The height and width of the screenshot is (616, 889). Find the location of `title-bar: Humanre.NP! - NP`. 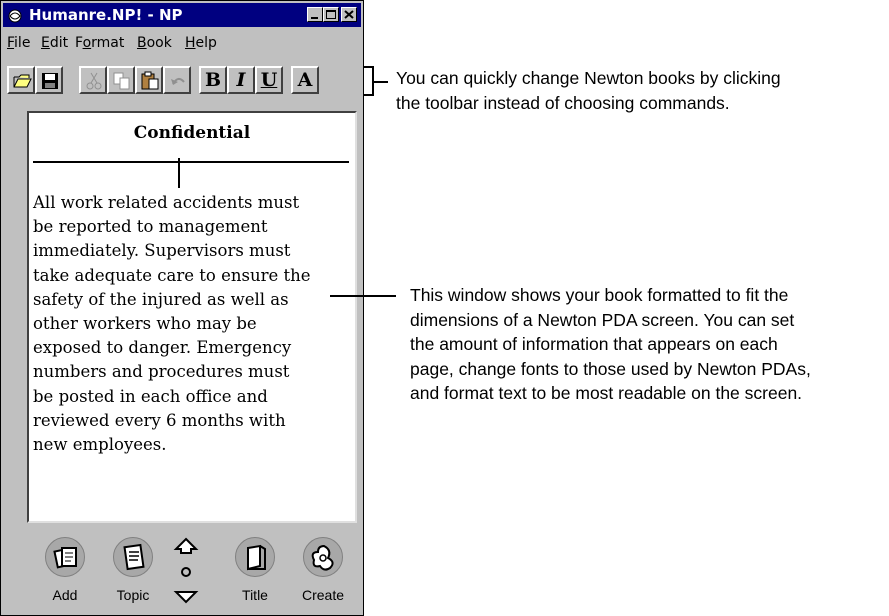

title-bar: Humanre.NP! - NP is located at coordinates (182, 15).